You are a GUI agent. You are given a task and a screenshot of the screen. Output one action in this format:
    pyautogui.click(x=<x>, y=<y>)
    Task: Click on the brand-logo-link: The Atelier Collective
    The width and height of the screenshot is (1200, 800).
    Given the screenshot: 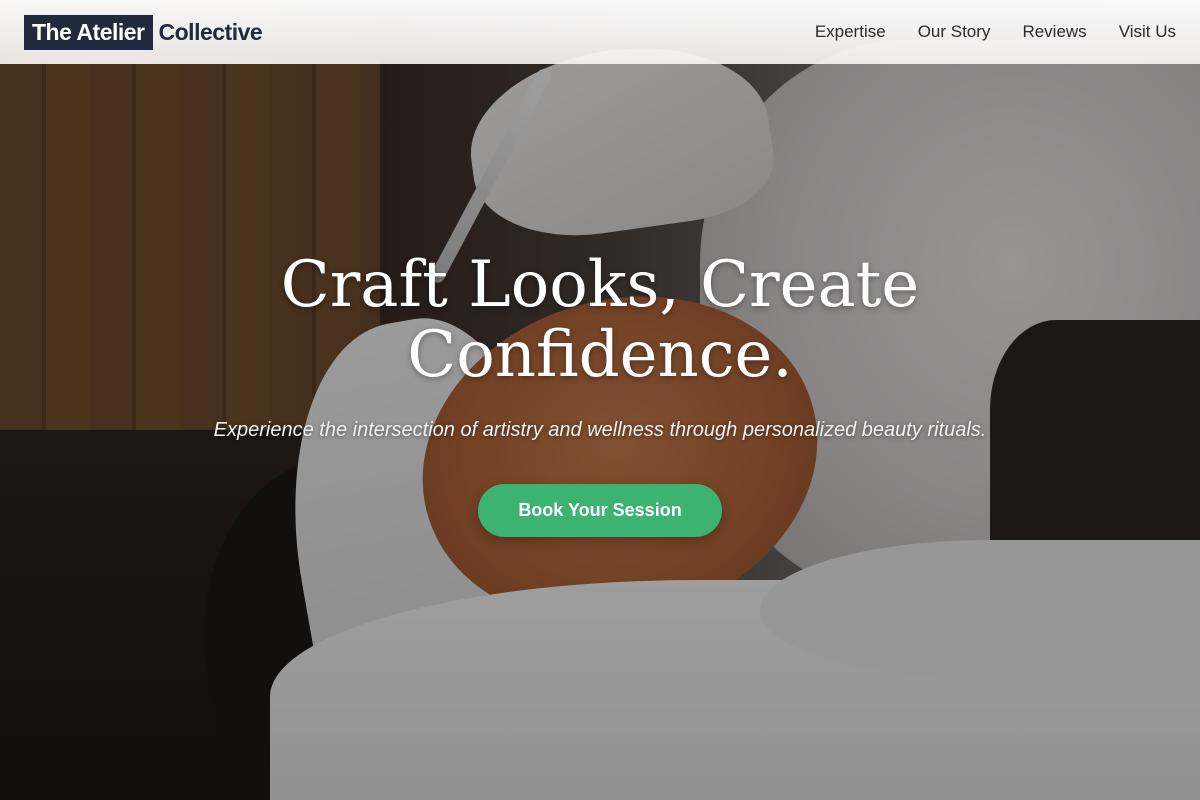 What is the action you would take?
    pyautogui.click(x=143, y=32)
    